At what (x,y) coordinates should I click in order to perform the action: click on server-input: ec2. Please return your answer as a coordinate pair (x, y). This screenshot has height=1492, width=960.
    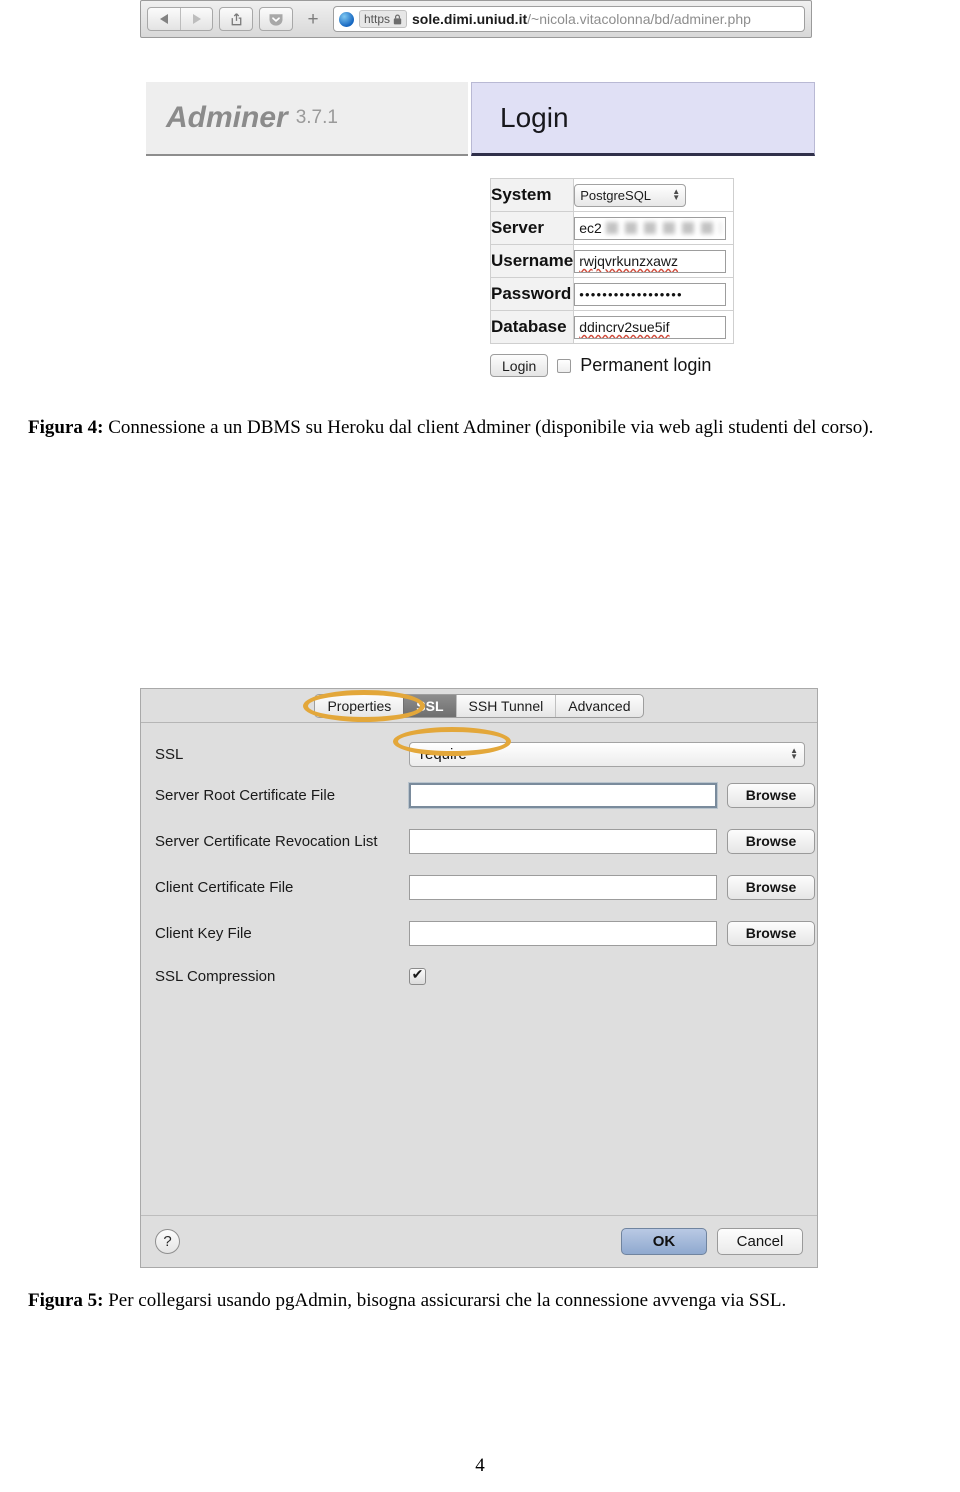
    Looking at the image, I should click on (650, 228).